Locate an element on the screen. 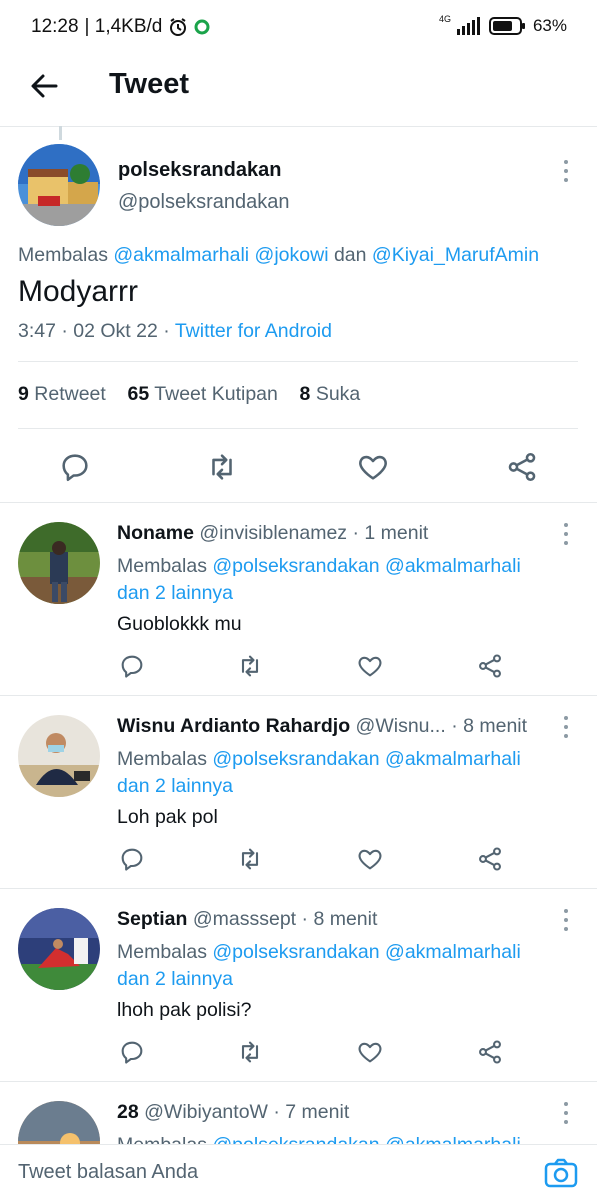 The height and width of the screenshot is (1201, 597). tweet-client-link: Twitter for Android is located at coordinates (253, 331).